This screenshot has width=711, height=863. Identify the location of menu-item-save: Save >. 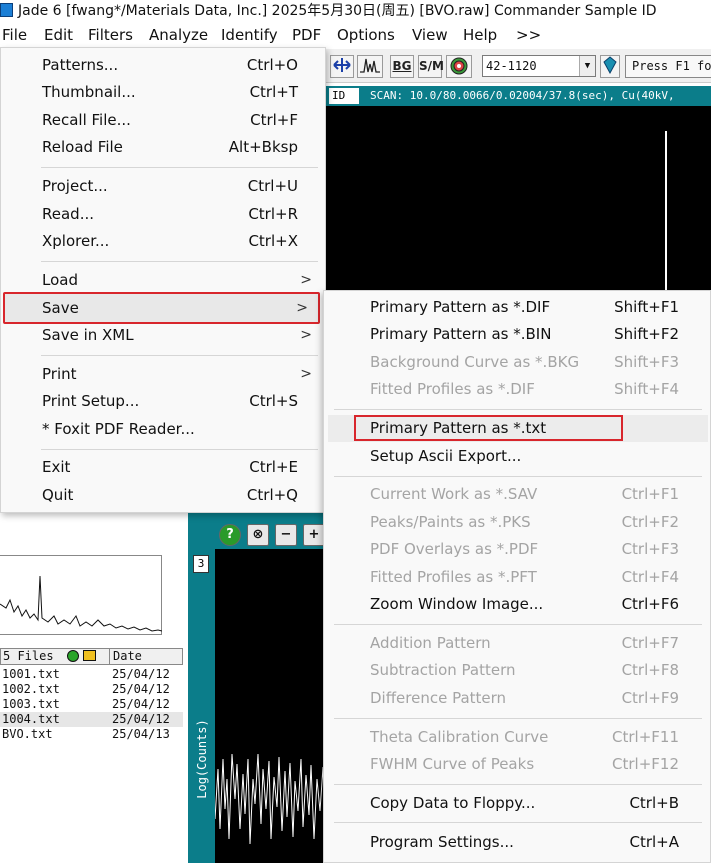
(161, 308).